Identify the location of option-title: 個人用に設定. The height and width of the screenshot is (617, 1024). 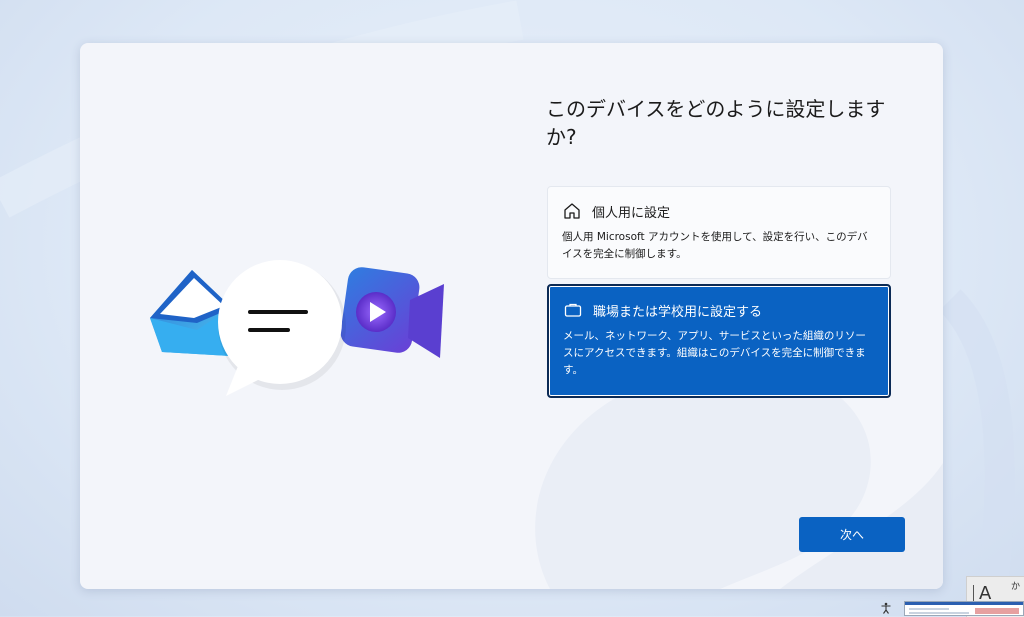
(631, 213).